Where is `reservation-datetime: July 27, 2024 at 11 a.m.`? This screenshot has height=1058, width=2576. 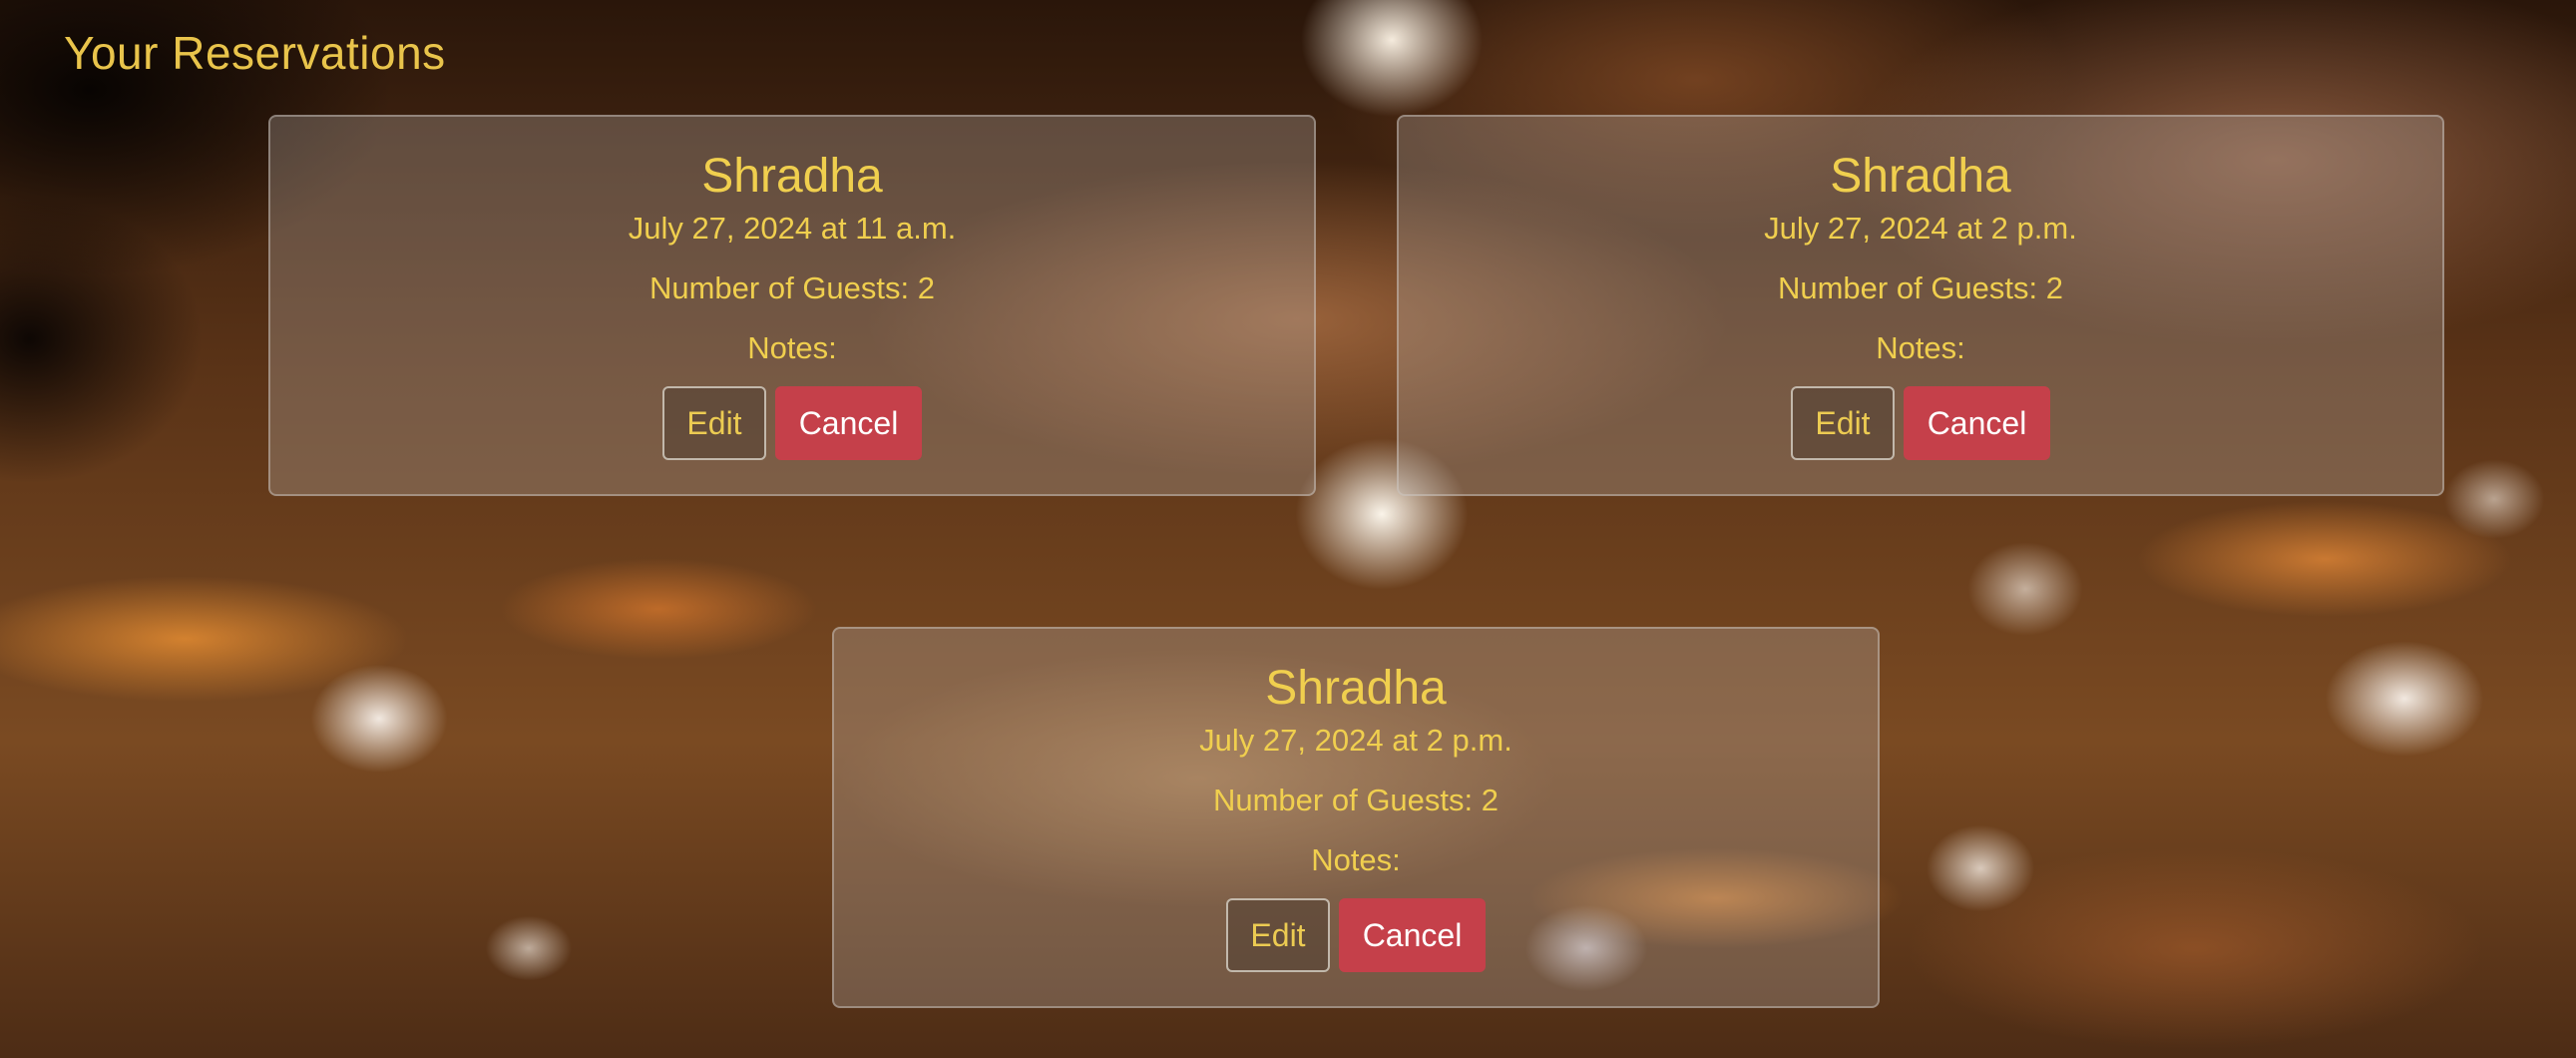 reservation-datetime: July 27, 2024 at 11 a.m. is located at coordinates (792, 229).